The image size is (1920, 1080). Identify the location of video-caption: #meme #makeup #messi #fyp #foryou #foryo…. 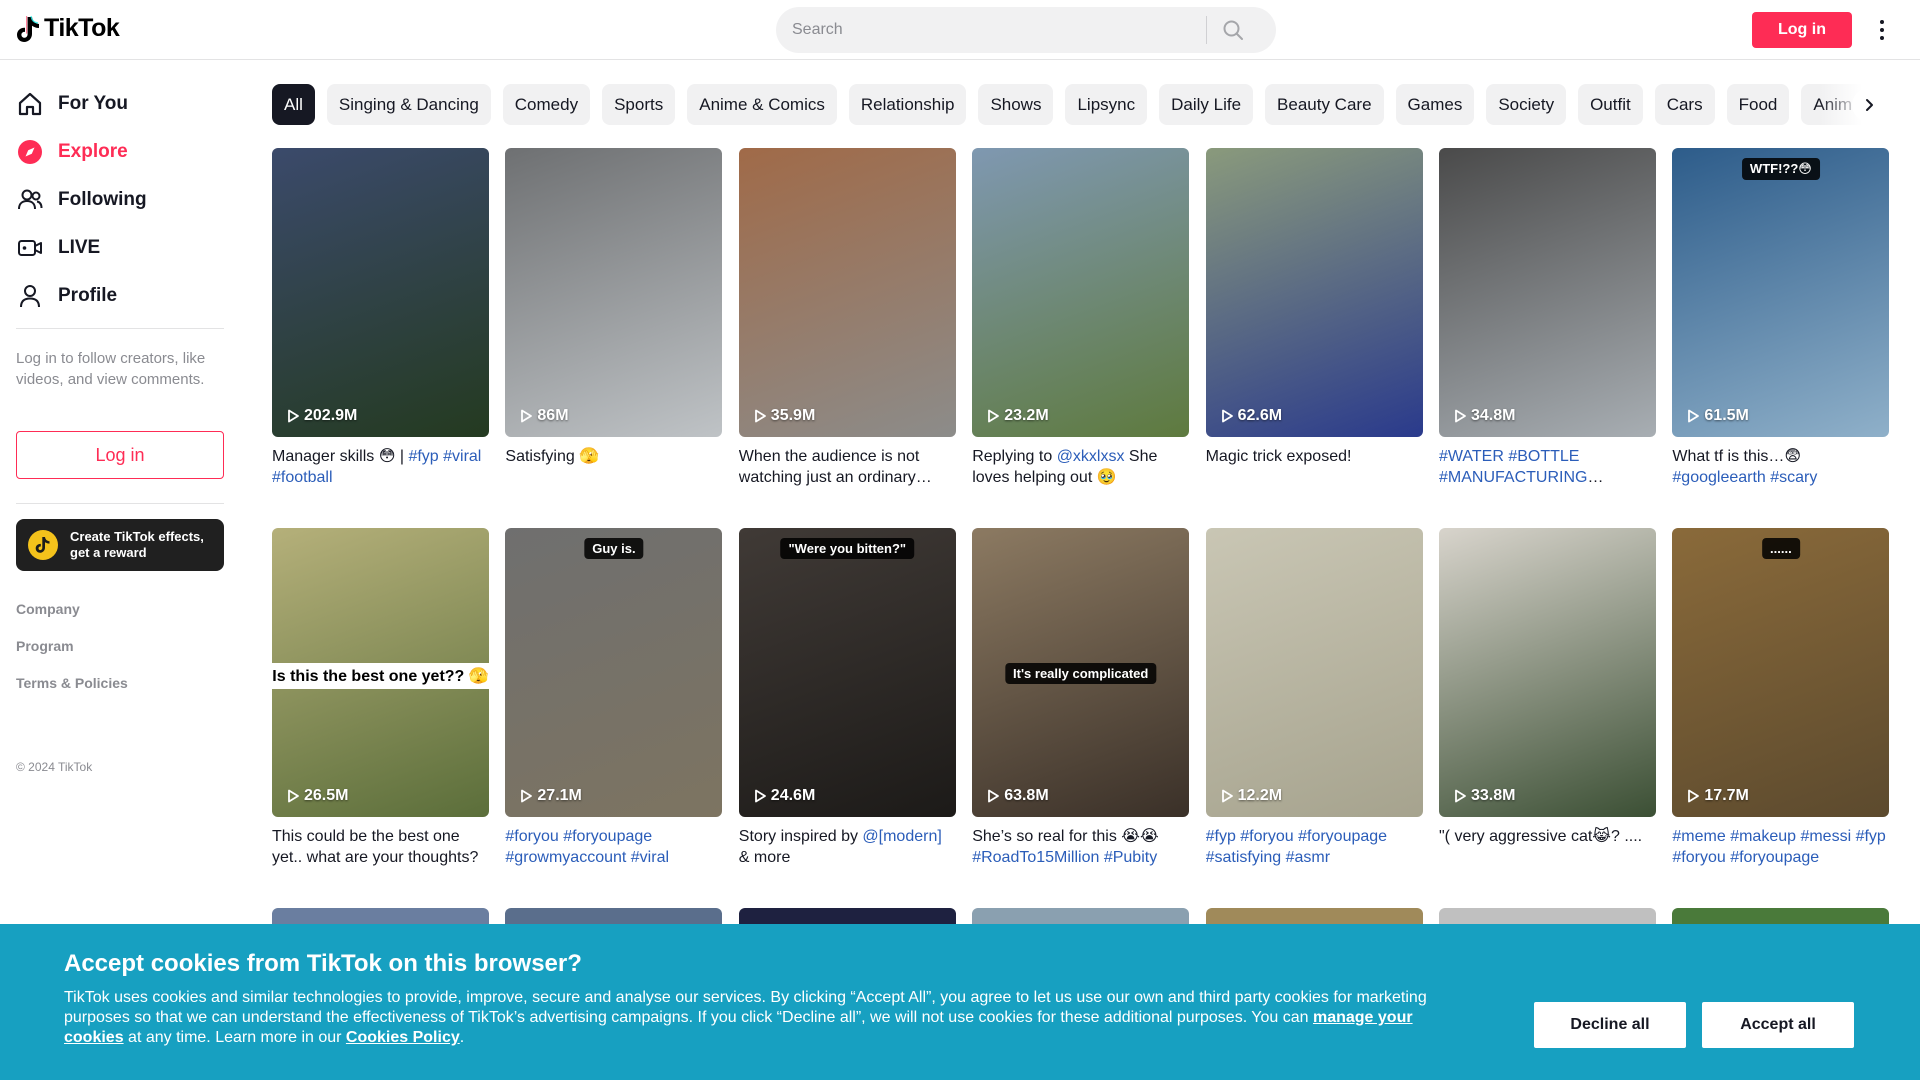
(1780, 847).